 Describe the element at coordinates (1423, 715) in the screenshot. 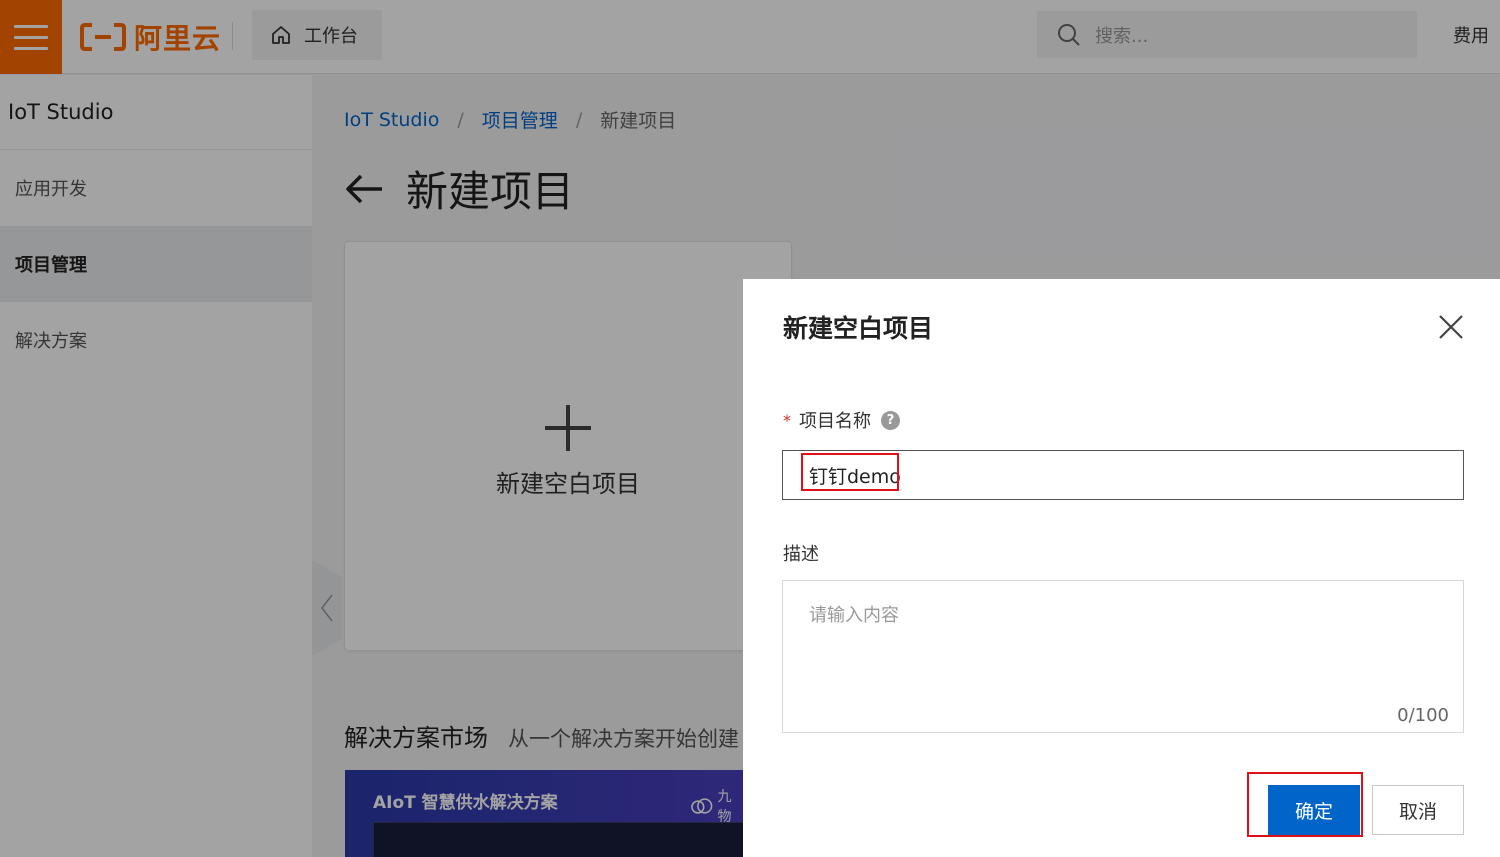

I see `description-char-counter: 0/100` at that location.